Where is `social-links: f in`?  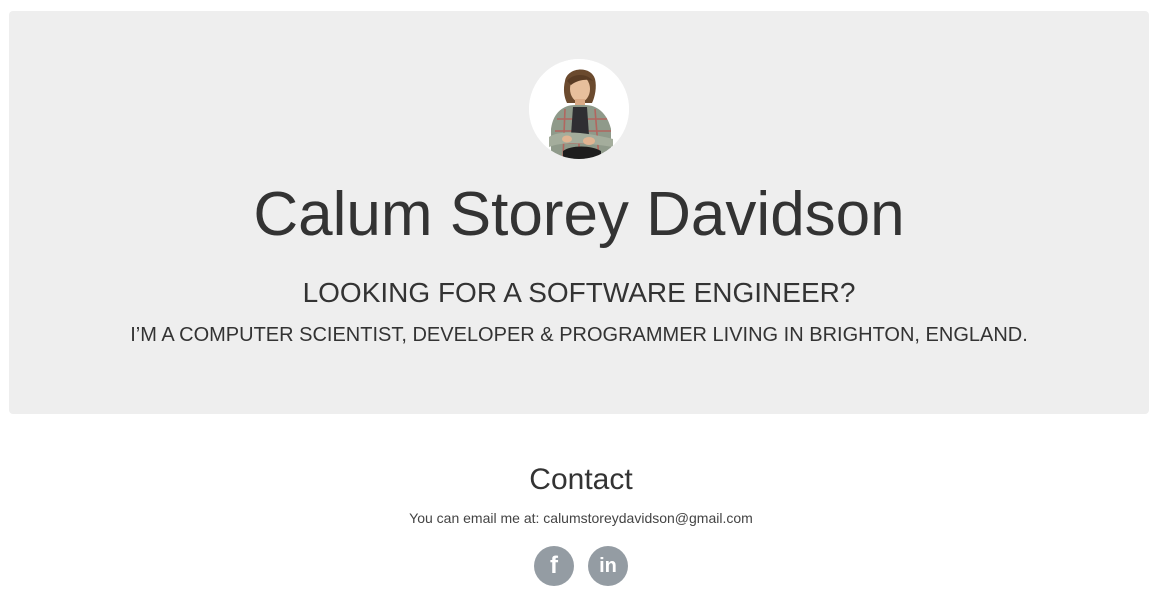 social-links: f in is located at coordinates (581, 566).